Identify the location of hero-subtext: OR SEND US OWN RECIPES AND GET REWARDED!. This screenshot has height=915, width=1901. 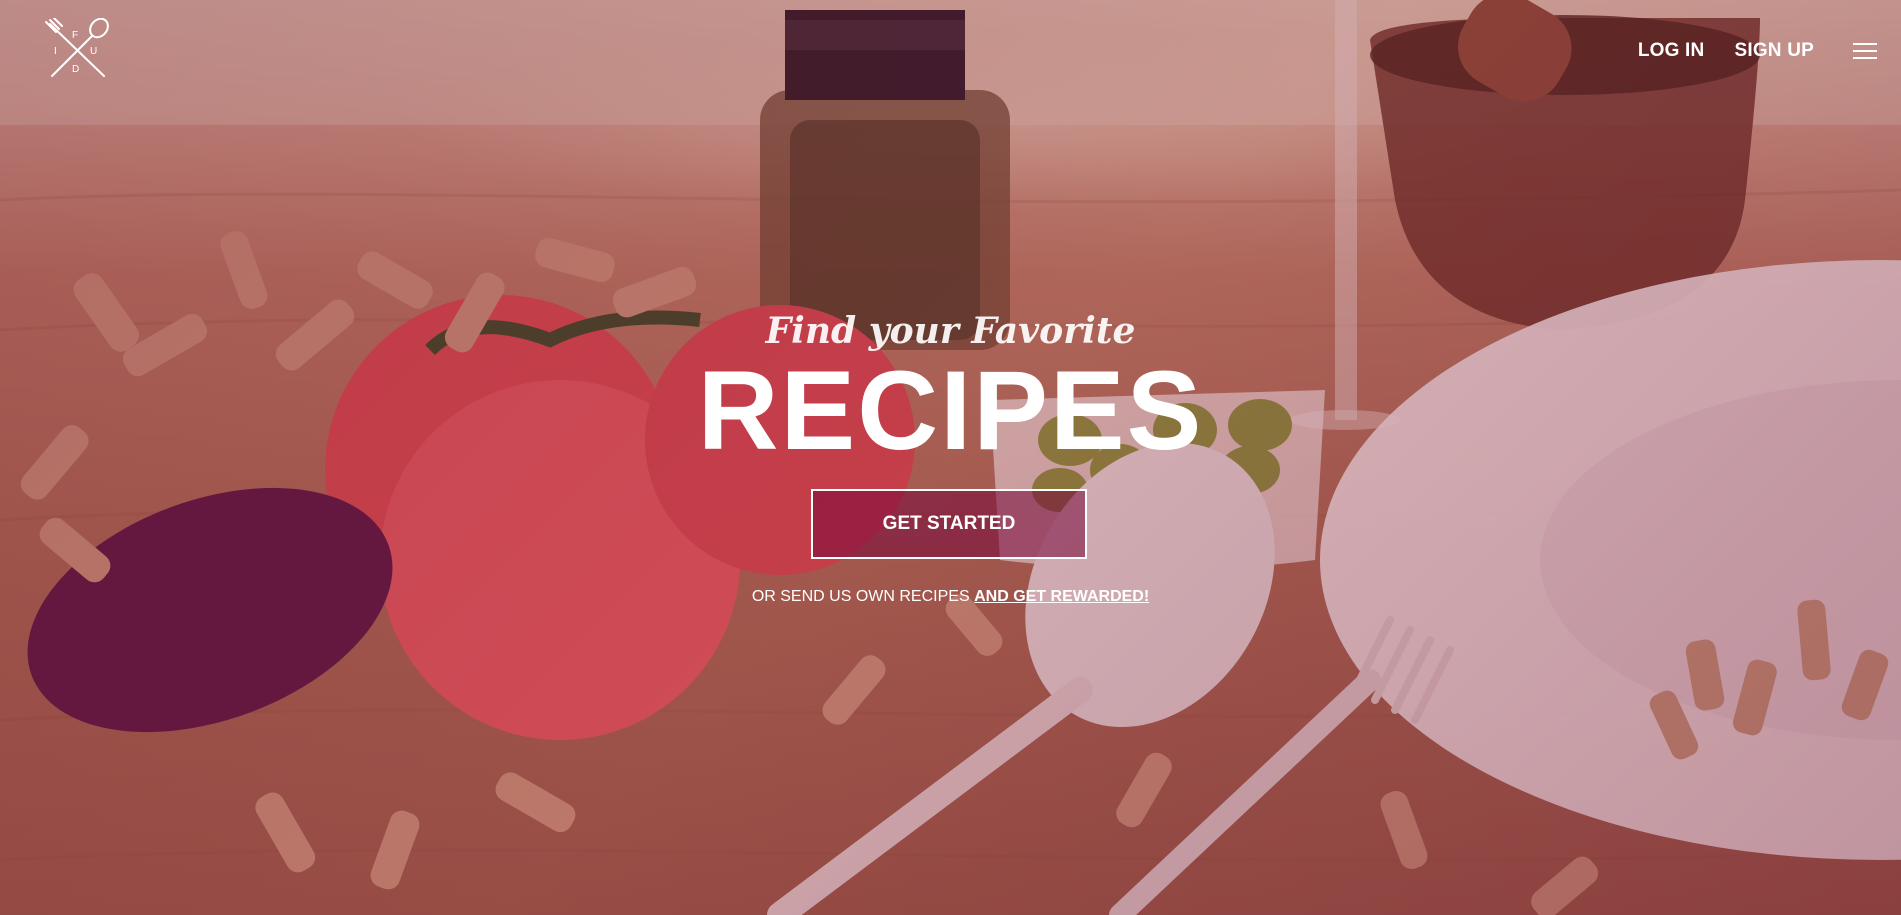
(950, 597).